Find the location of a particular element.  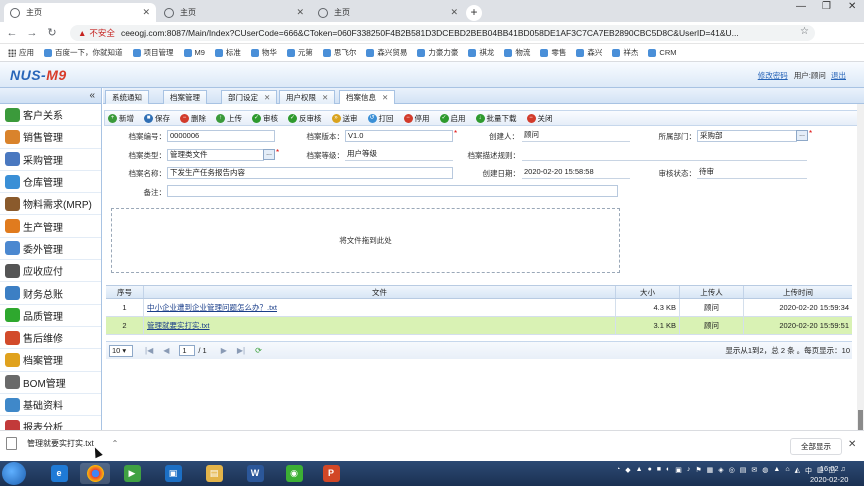

powerpoint-taskbar-icon: P is located at coordinates (331, 473).